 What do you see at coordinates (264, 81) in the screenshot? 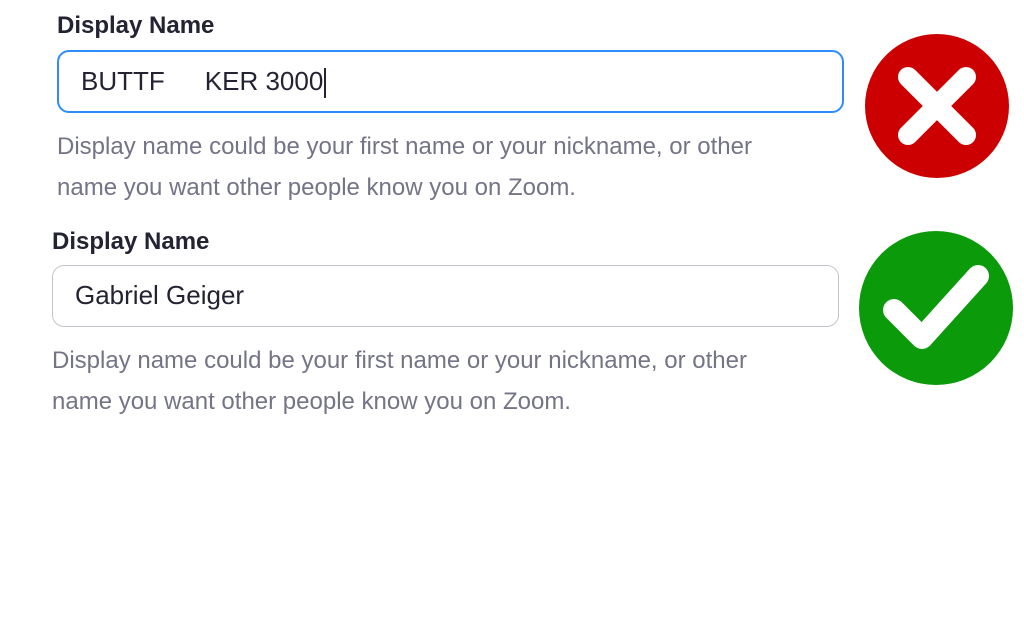
I see `input-value-part-2: KER 3000` at bounding box center [264, 81].